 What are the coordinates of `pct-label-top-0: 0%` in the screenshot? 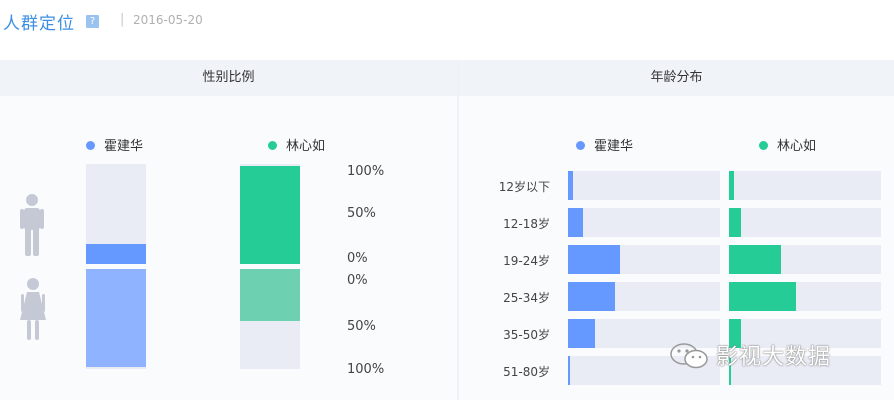 It's located at (357, 258).